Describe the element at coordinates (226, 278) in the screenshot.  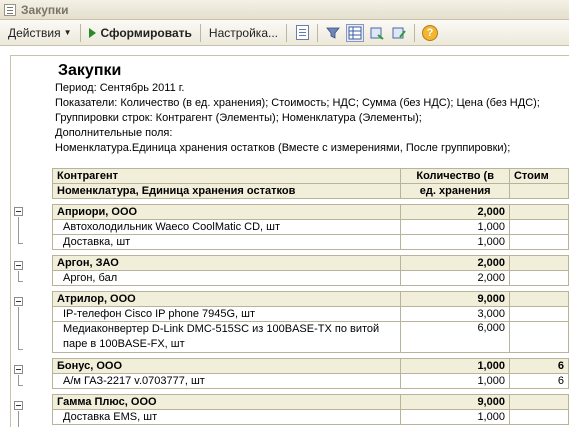
I see `item-name: Аргон, бал` at that location.